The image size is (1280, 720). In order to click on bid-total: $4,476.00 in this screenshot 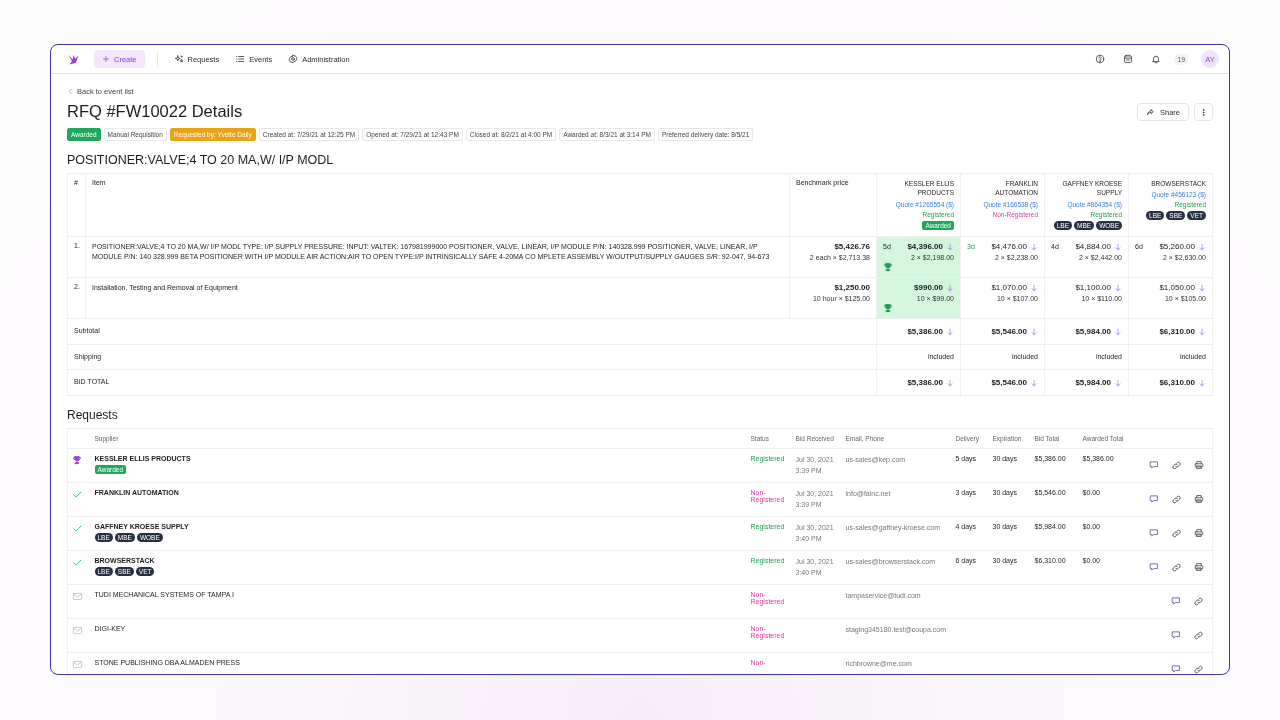, I will do `click(1009, 246)`.